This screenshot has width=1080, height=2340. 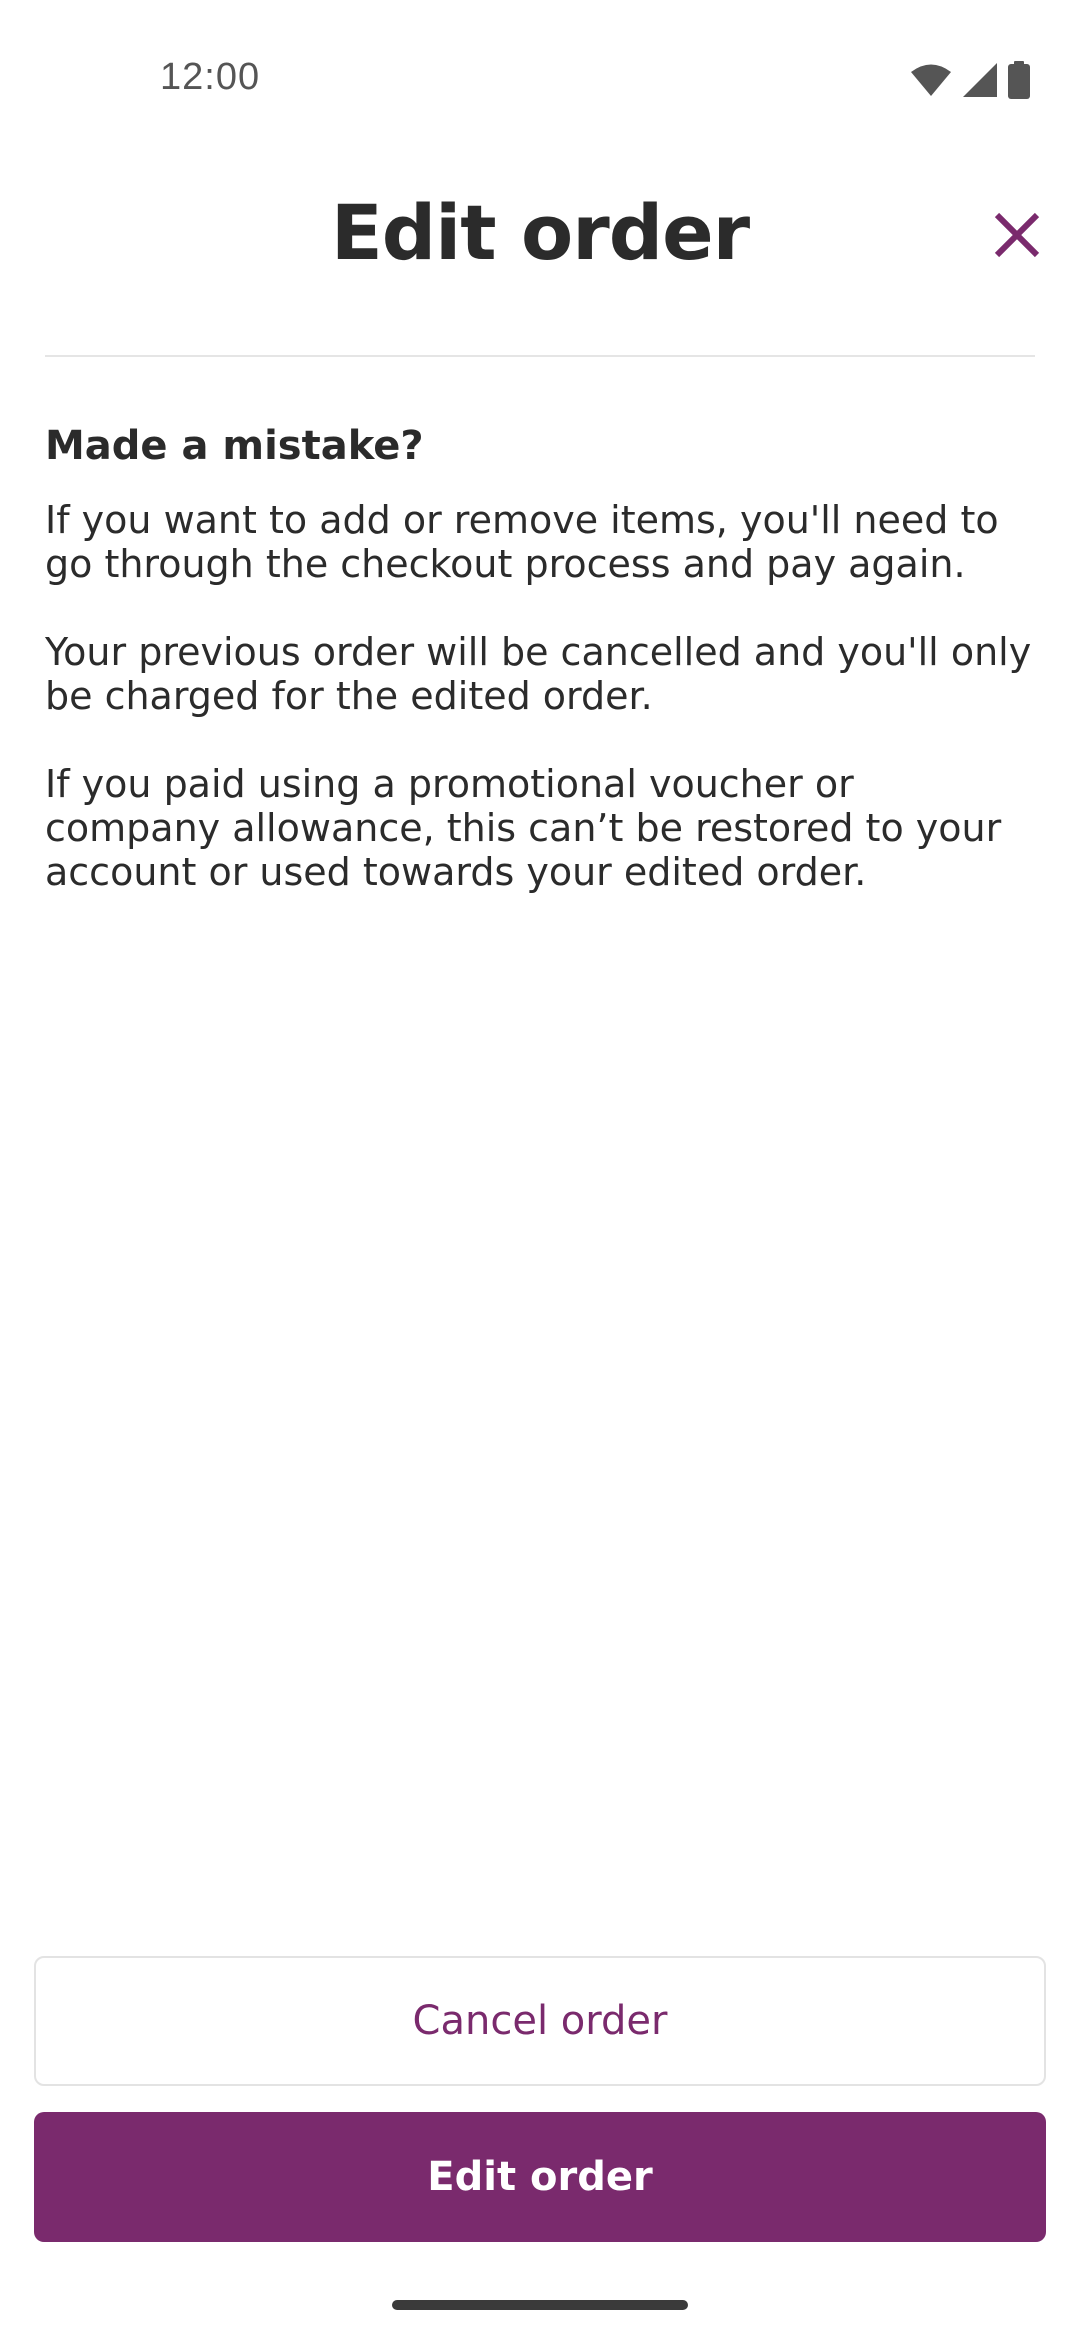 I want to click on cancel-order-button: Cancel order, so click(x=540, y=2021).